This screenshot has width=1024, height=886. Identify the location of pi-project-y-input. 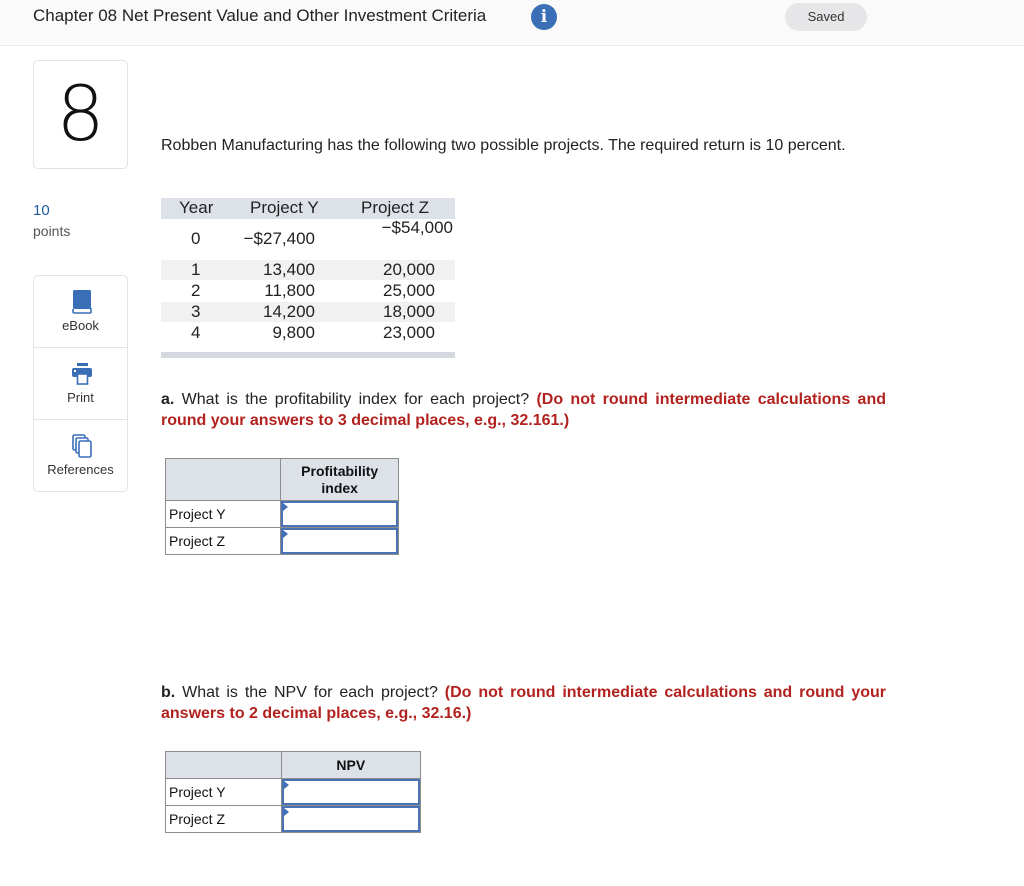
(339, 514).